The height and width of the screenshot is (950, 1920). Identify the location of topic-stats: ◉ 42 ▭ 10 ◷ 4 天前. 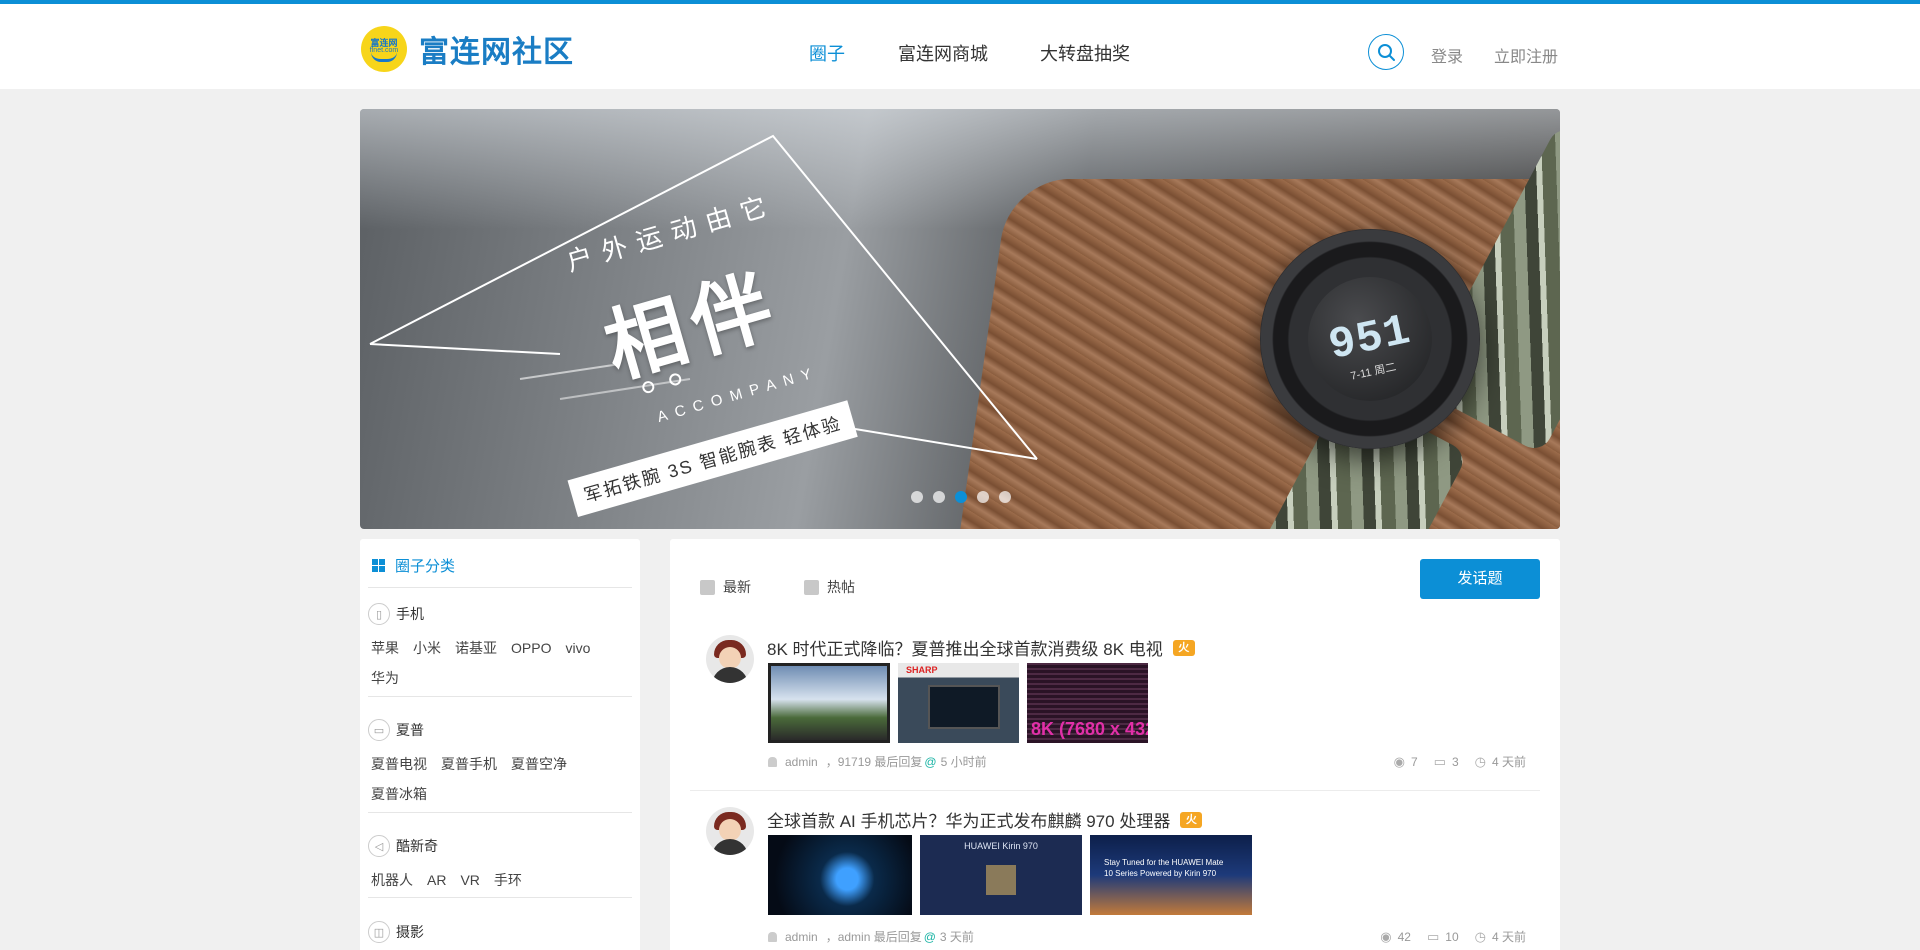
(1453, 936).